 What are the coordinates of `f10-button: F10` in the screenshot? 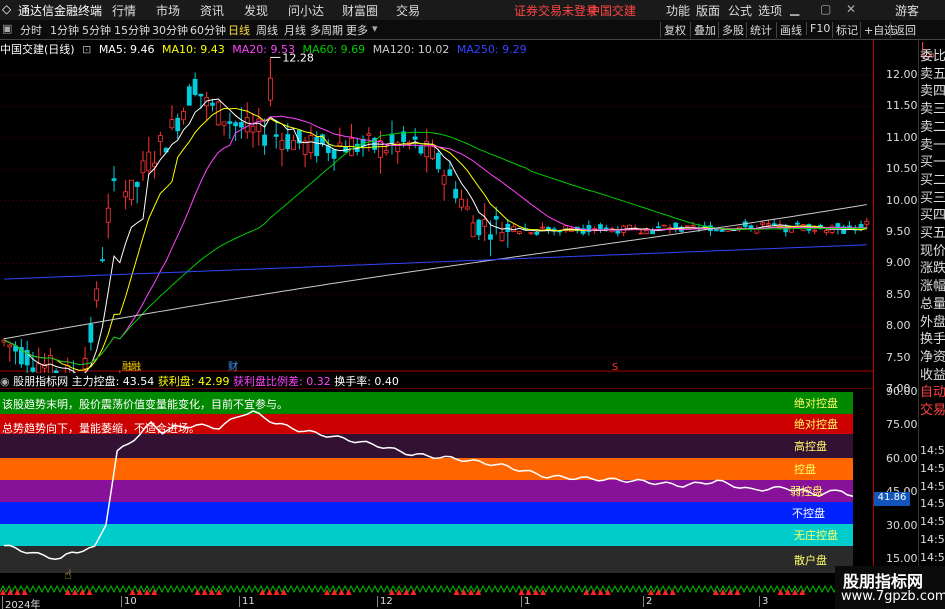 It's located at (819, 28).